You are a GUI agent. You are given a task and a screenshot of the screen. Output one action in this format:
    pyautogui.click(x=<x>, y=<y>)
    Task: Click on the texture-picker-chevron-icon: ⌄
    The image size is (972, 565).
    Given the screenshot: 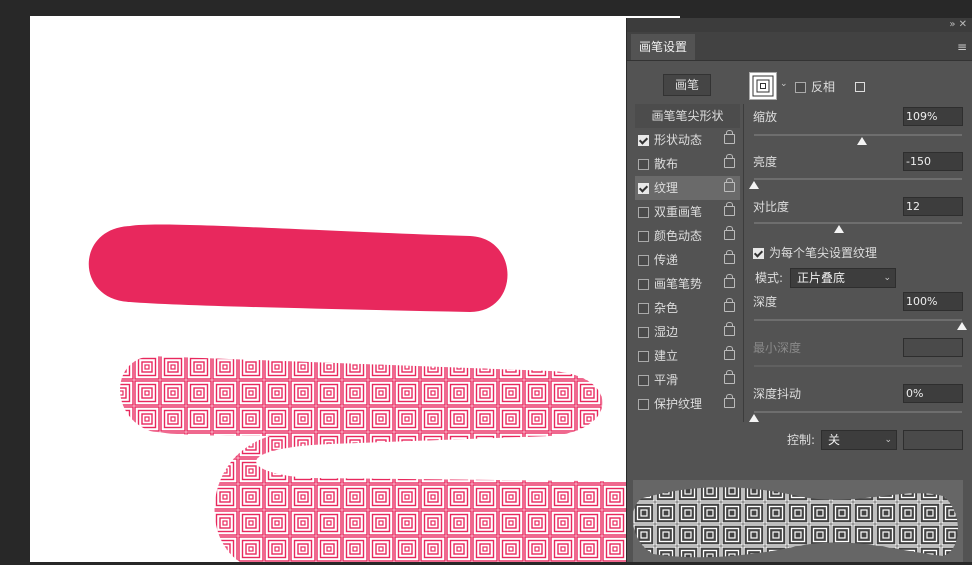 What is the action you would take?
    pyautogui.click(x=784, y=84)
    